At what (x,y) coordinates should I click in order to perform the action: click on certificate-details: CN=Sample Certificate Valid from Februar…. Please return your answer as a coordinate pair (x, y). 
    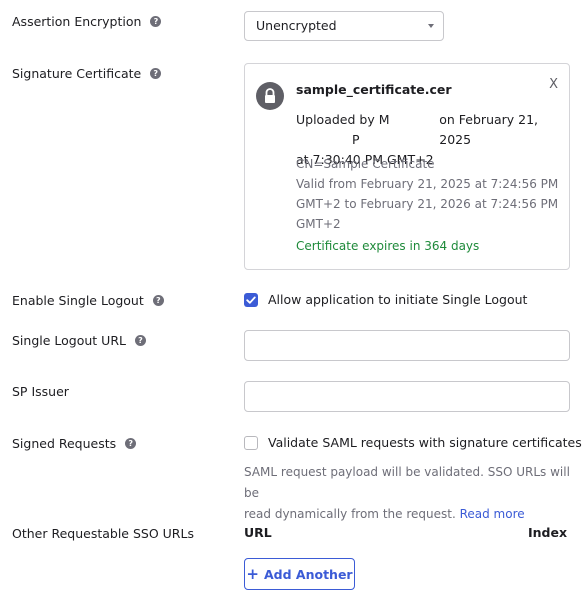
    Looking at the image, I should click on (429, 194).